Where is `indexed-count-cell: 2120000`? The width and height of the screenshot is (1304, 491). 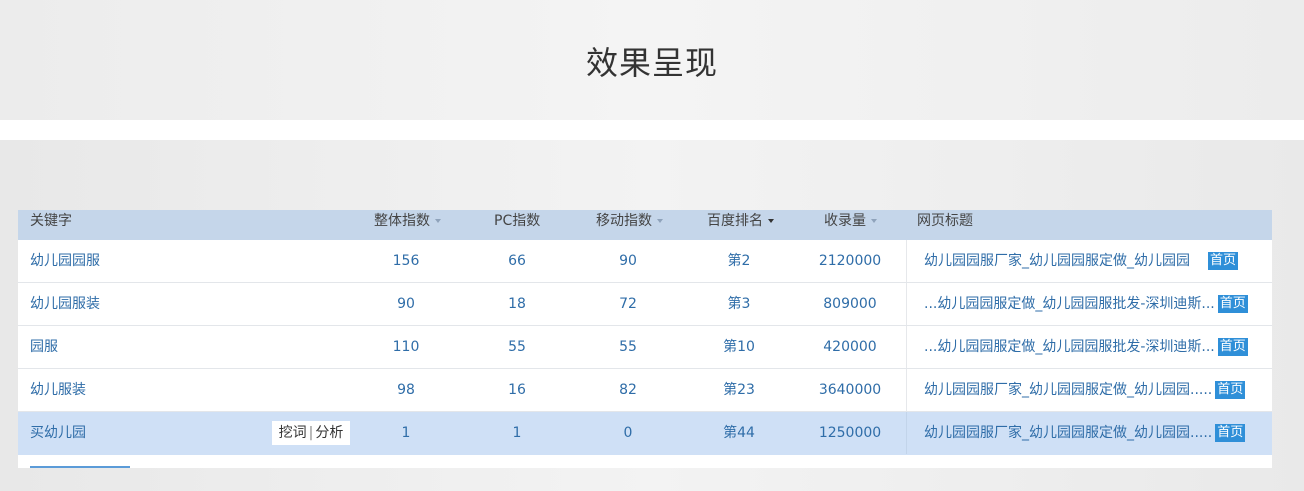 indexed-count-cell: 2120000 is located at coordinates (850, 261).